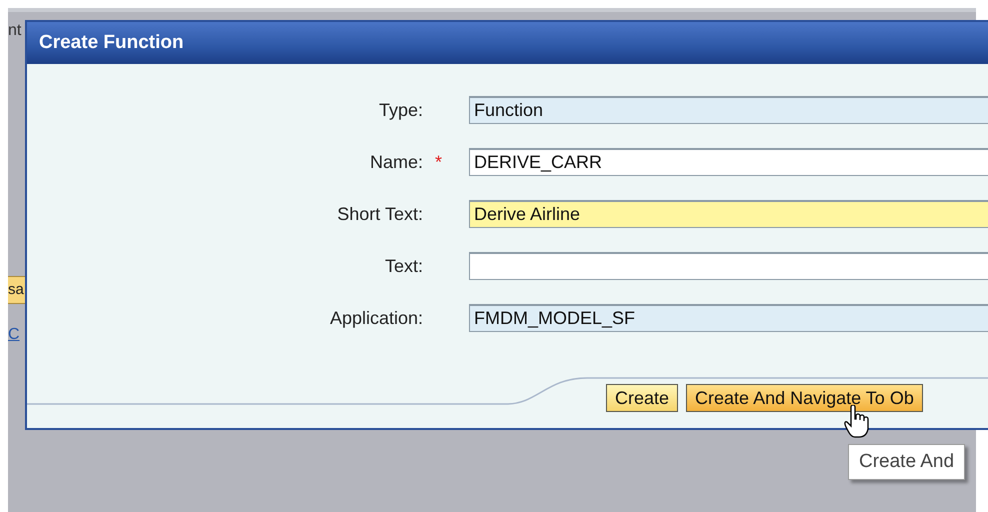 The image size is (988, 512). What do you see at coordinates (438, 162) in the screenshot?
I see `required-mark: *` at bounding box center [438, 162].